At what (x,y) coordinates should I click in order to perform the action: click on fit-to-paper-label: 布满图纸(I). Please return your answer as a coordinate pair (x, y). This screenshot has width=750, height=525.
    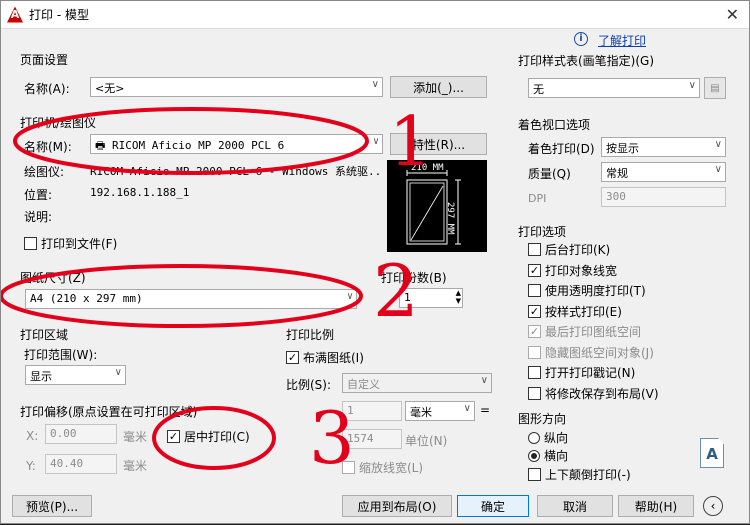
    Looking at the image, I should click on (333, 358).